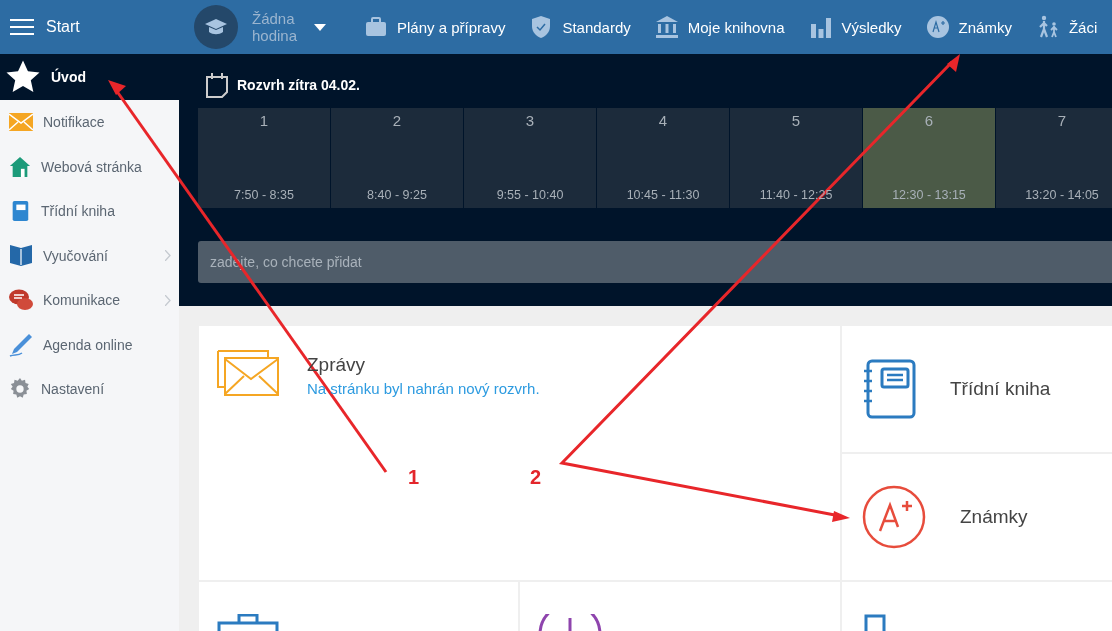 This screenshot has width=1112, height=631. I want to click on nav-link: Výsledky, so click(855, 27).